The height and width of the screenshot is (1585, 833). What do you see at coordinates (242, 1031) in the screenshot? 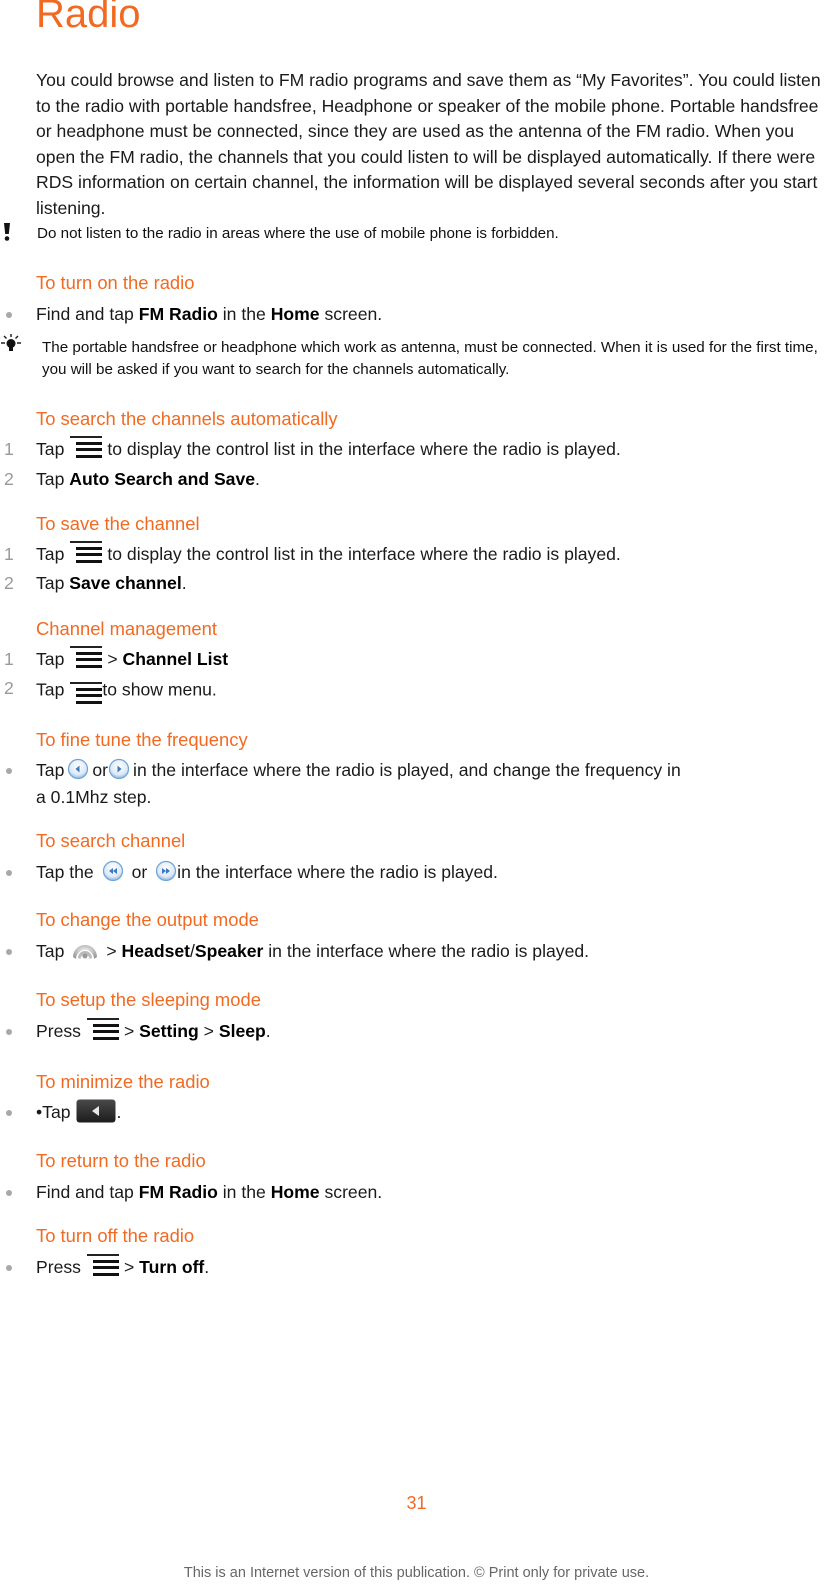
I see `sleep-label: Sleep` at bounding box center [242, 1031].